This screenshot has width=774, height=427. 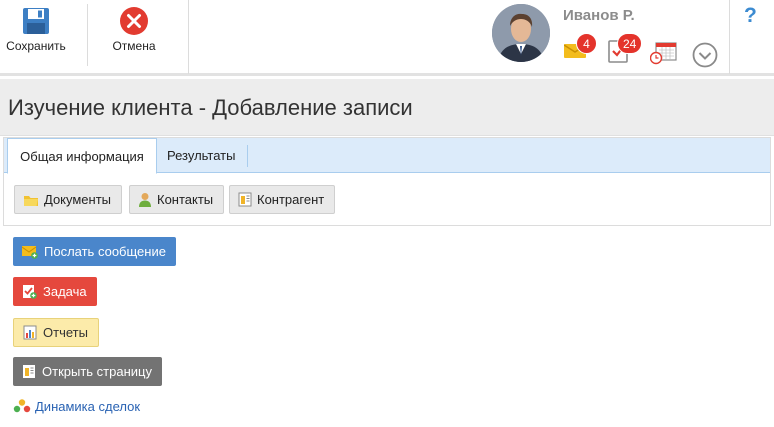 What do you see at coordinates (30, 292) in the screenshot?
I see `task-plus-icon` at bounding box center [30, 292].